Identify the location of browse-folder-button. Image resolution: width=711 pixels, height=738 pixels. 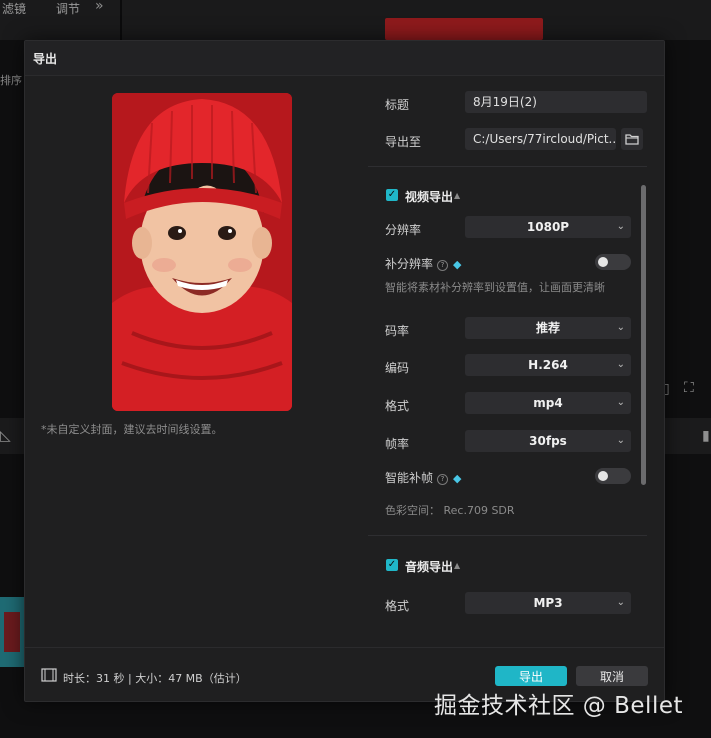
(632, 139).